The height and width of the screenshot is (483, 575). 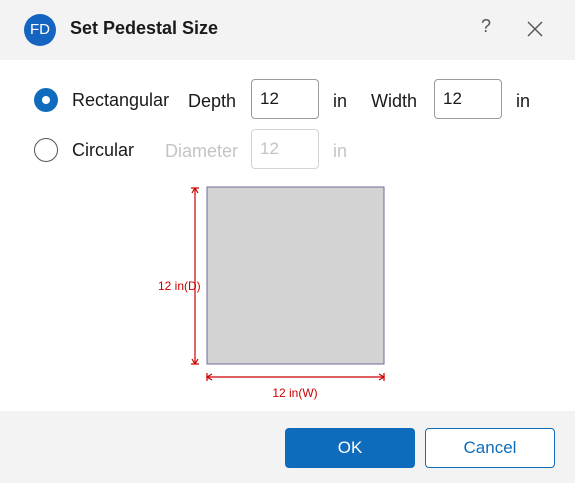 I want to click on circular-label: Circular, so click(x=103, y=150).